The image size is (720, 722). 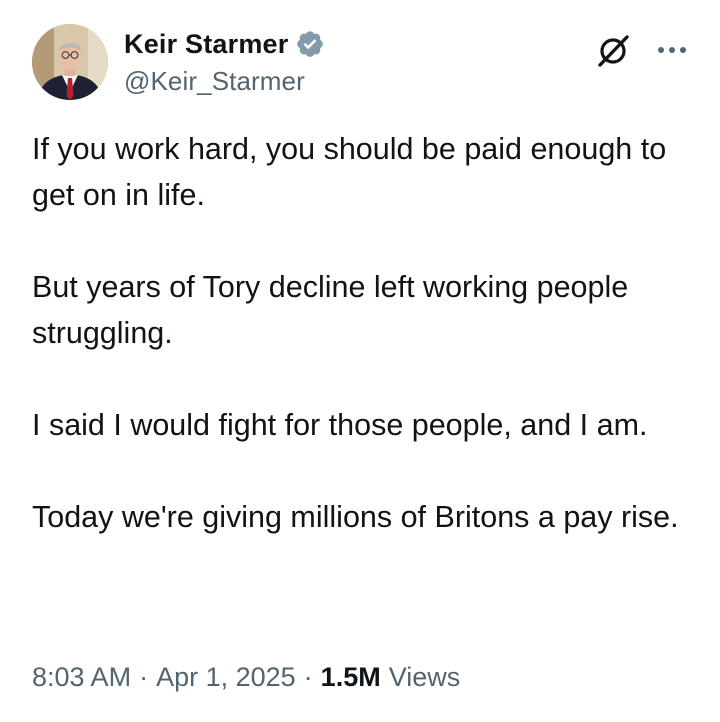 I want to click on grok-icon, so click(x=614, y=50).